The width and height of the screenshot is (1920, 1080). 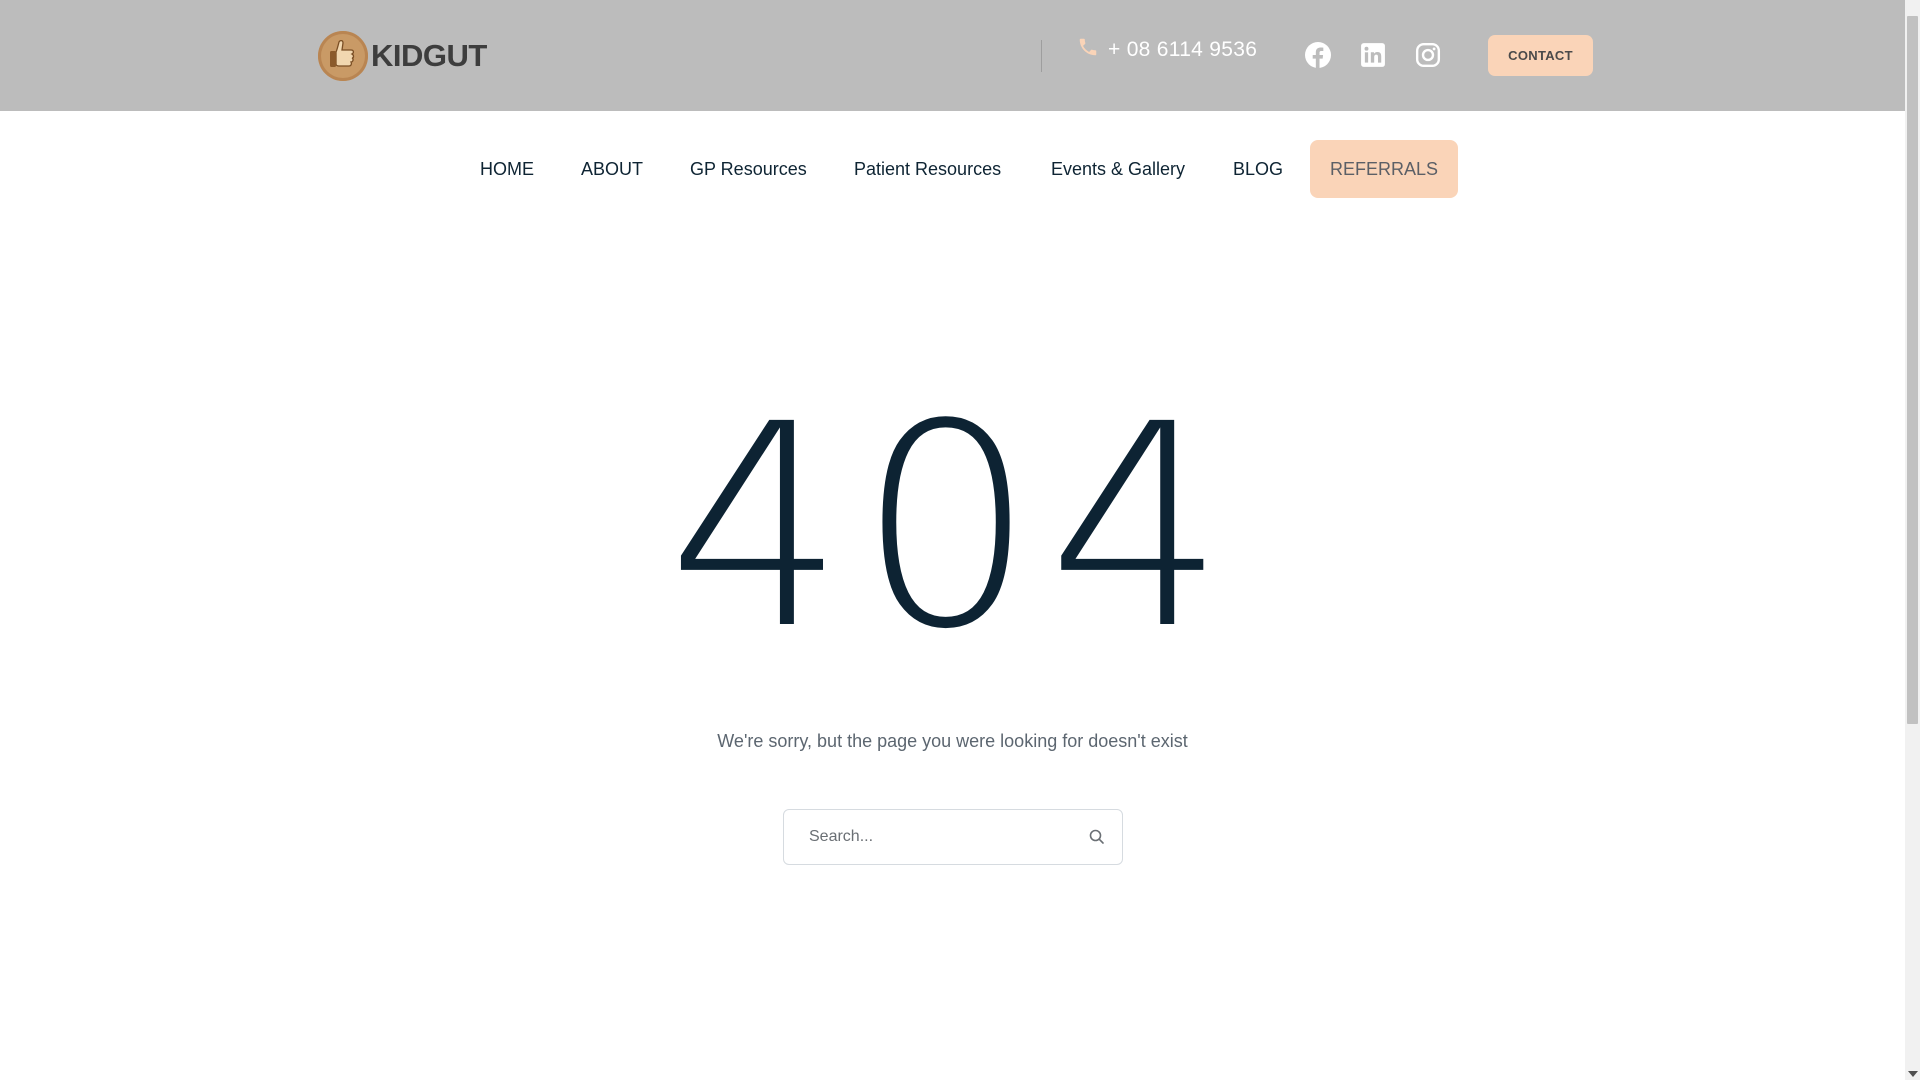 I want to click on nav-item-home: HOME, so click(x=507, y=169).